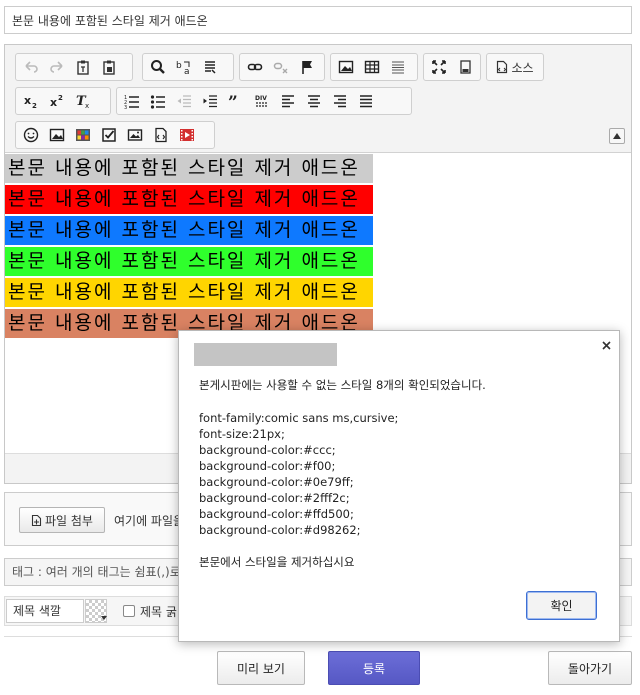 This screenshot has width=640, height=695. What do you see at coordinates (210, 101) in the screenshot?
I see `indent-icon` at bounding box center [210, 101].